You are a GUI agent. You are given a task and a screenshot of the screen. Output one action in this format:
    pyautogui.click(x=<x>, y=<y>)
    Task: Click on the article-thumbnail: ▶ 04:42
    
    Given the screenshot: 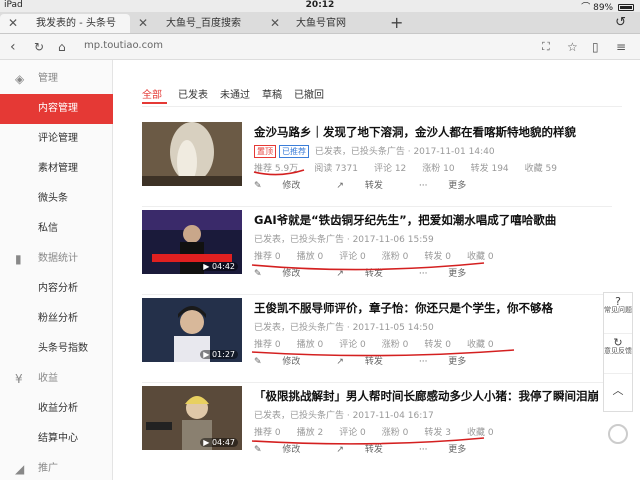 What is the action you would take?
    pyautogui.click(x=192, y=242)
    